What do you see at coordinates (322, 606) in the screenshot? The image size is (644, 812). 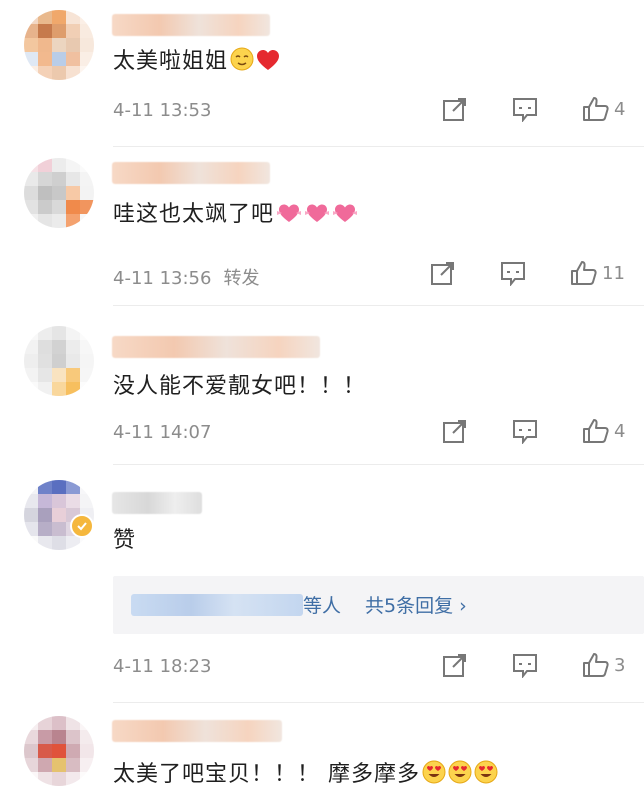 I see `reply-name-suffix: 等人` at bounding box center [322, 606].